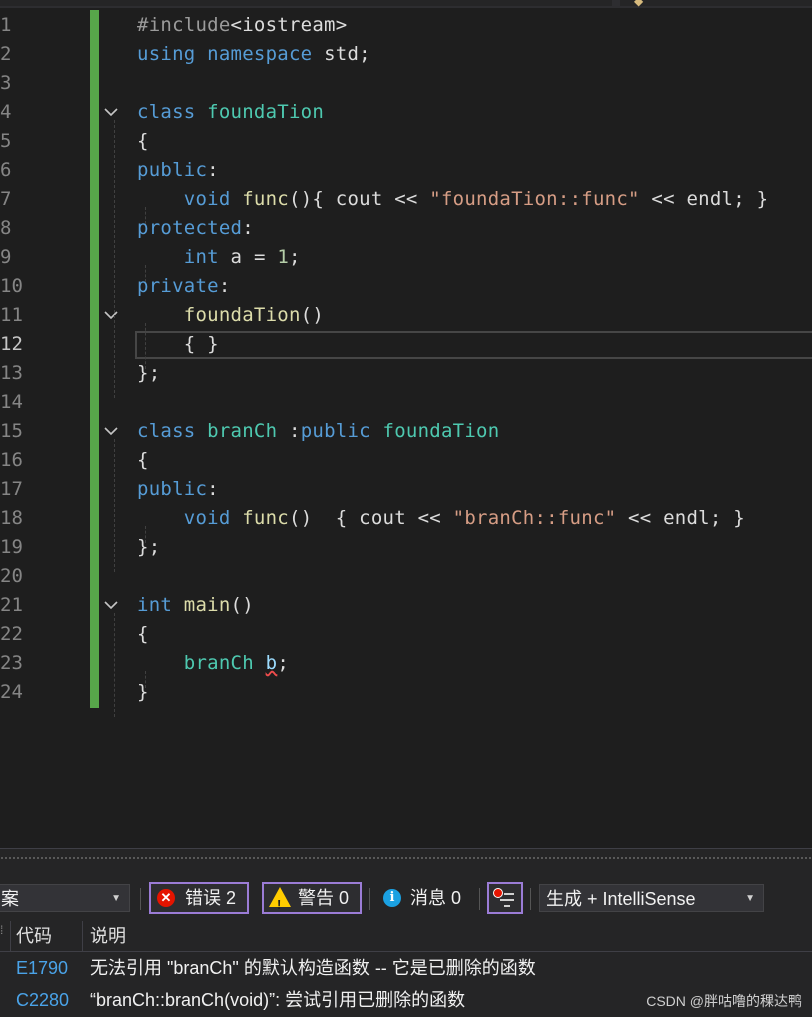  Describe the element at coordinates (727, 518) in the screenshot. I see `code-token: ; }` at that location.